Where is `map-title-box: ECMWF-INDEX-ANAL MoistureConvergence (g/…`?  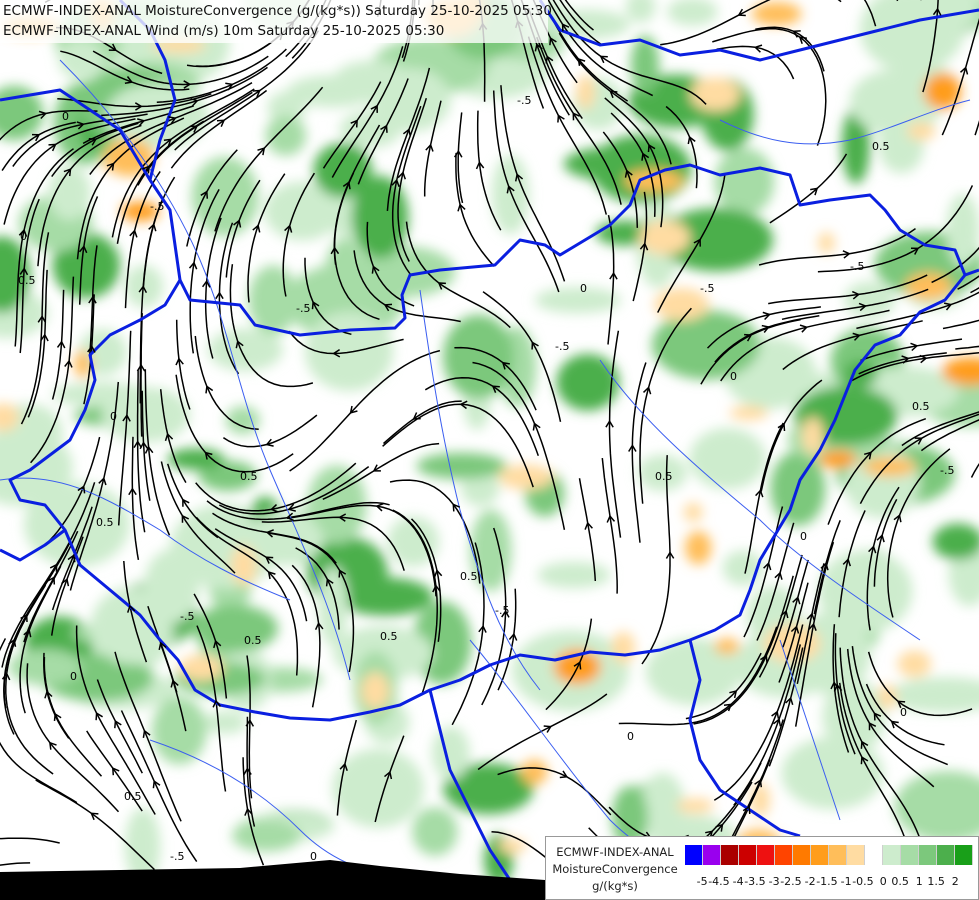
map-title-box: ECMWF-INDEX-ANAL MoistureConvergence (g/… is located at coordinates (276, 21).